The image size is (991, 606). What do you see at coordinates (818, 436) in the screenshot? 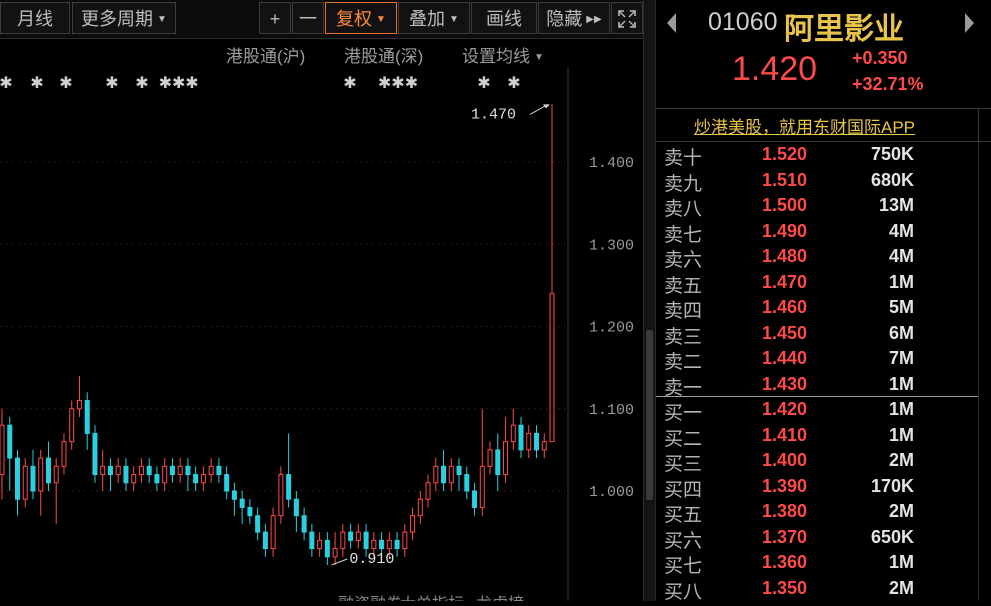
I see `bid-row: 买二 1.410 1M` at bounding box center [818, 436].